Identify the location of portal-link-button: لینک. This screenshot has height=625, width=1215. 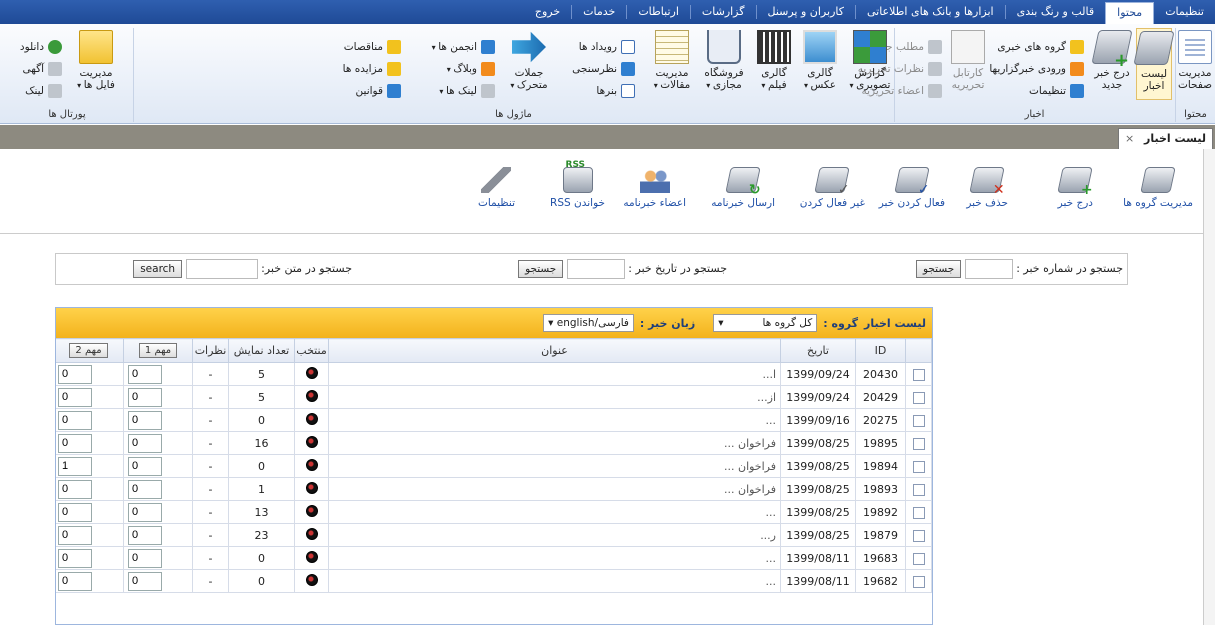
(43, 91).